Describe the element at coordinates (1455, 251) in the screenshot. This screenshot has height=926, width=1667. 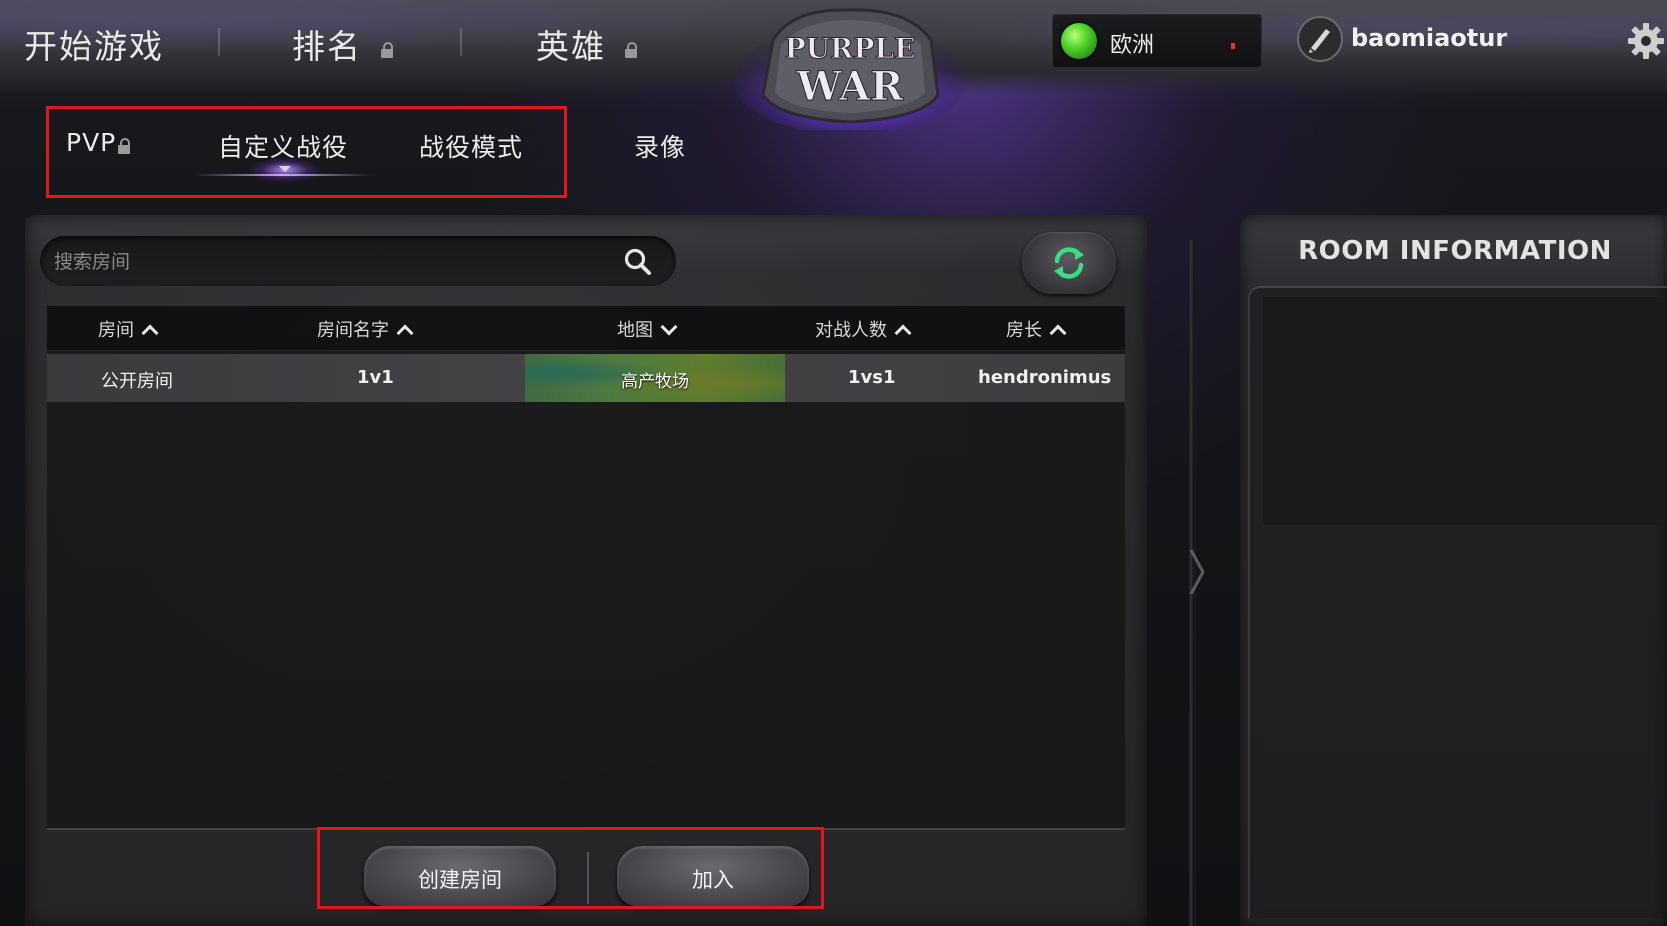
I see `room-info-title: ROOM INFORMATION` at that location.